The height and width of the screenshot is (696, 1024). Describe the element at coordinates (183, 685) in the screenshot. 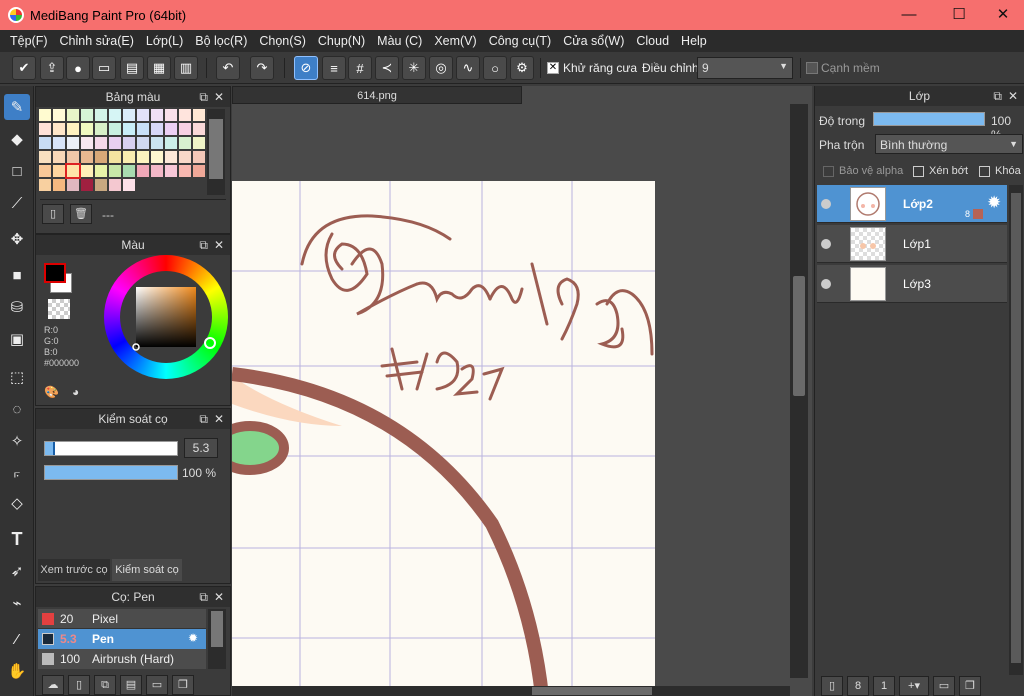

I see `duplicate-icon: ❐` at that location.